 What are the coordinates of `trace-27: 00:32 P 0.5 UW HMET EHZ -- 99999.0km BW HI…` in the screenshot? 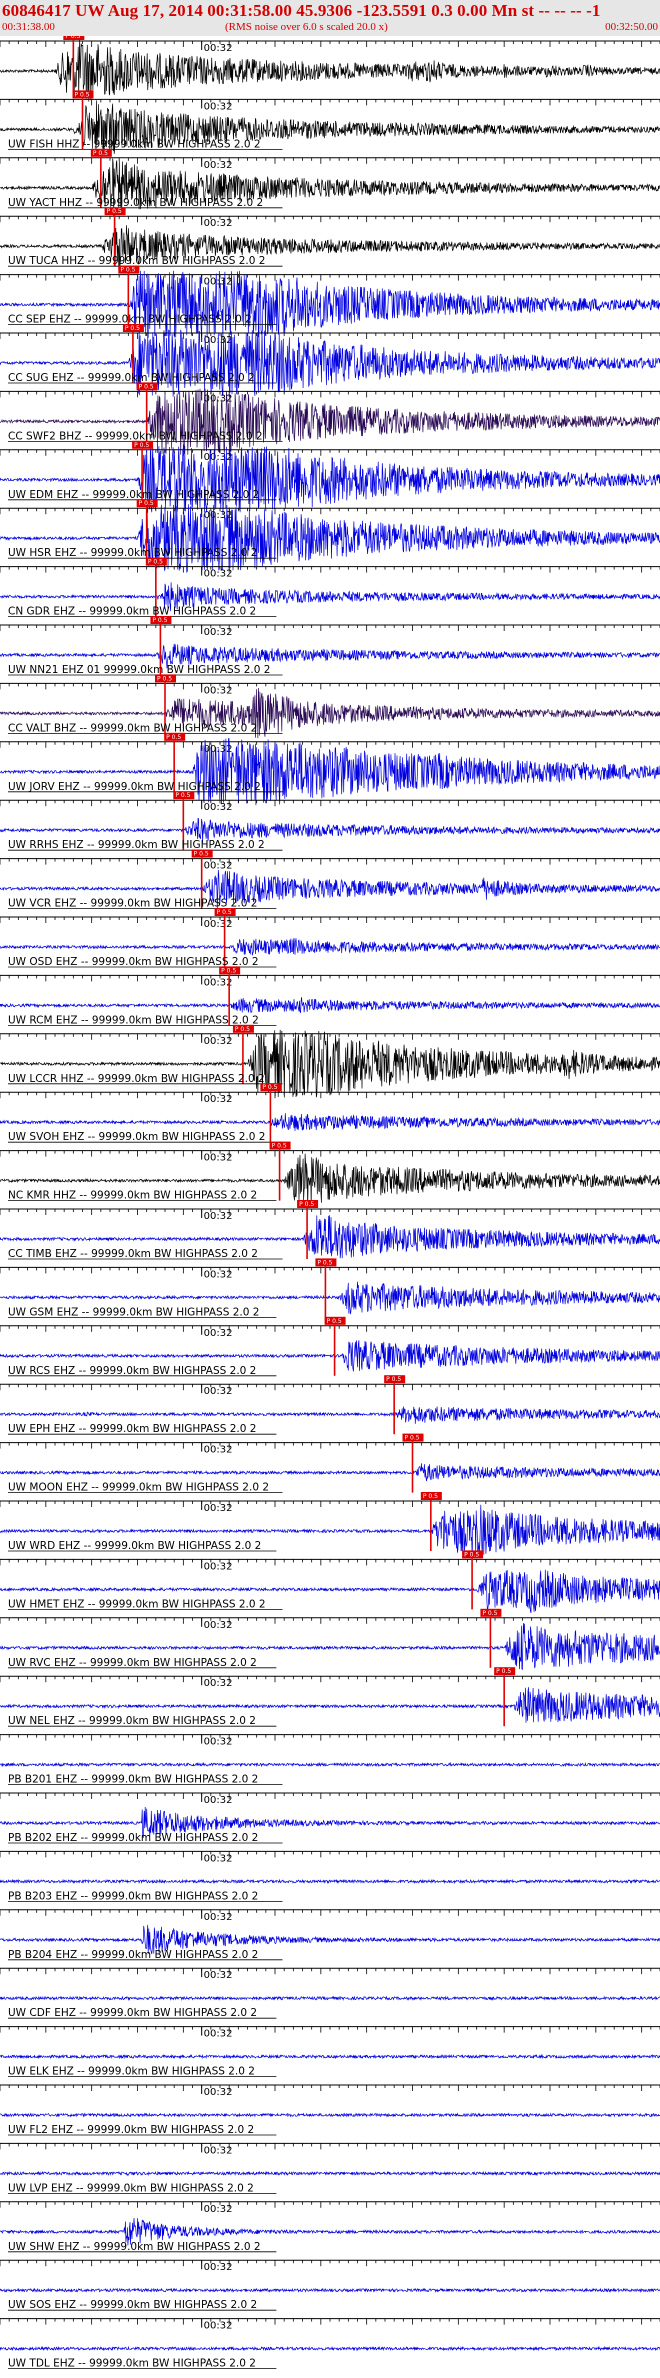 It's located at (330, 1582).